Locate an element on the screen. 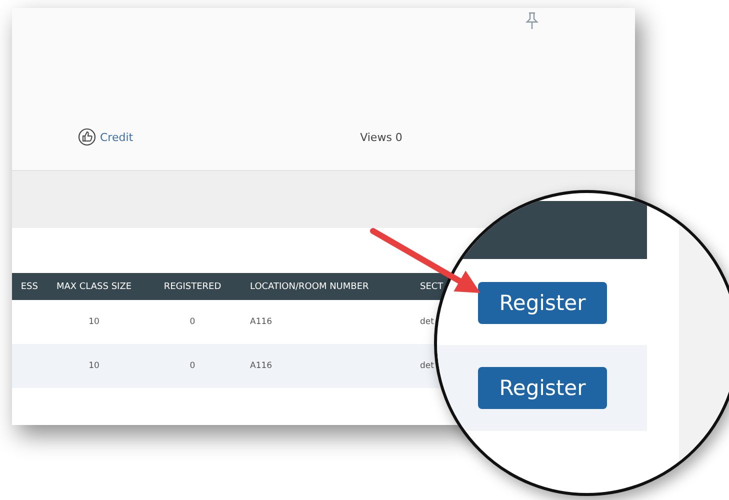 This screenshot has height=500, width=729. views-count: Views 0 is located at coordinates (381, 137).